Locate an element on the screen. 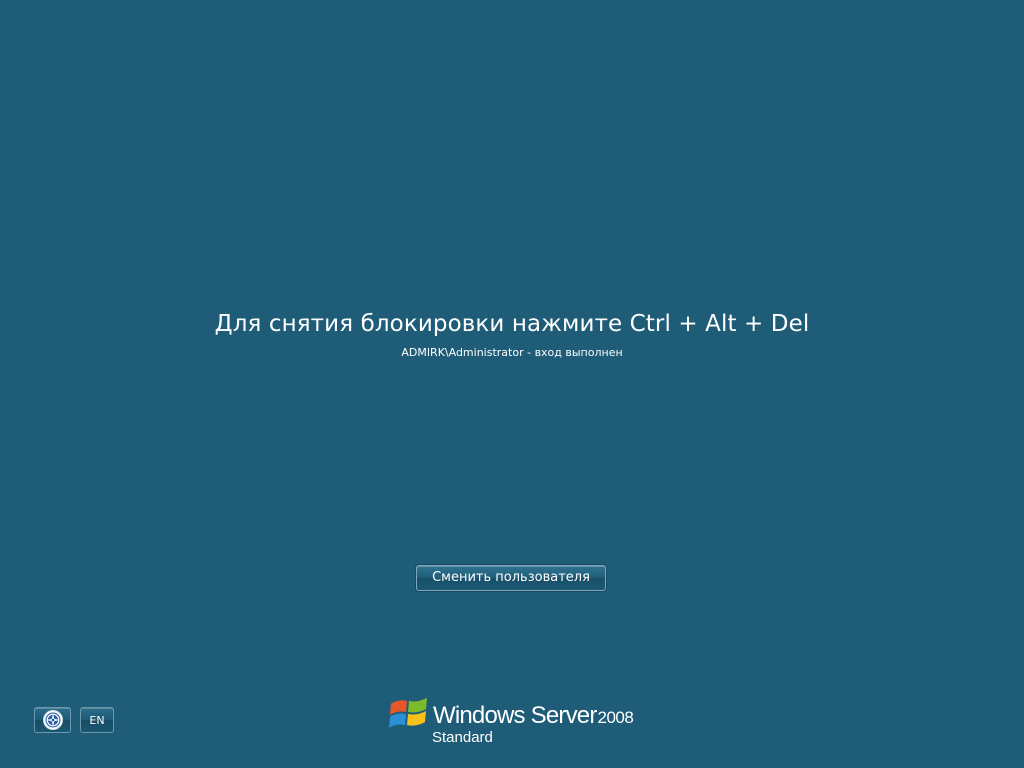 Image resolution: width=1024 pixels, height=768 pixels. windows-flag-icon is located at coordinates (410, 716).